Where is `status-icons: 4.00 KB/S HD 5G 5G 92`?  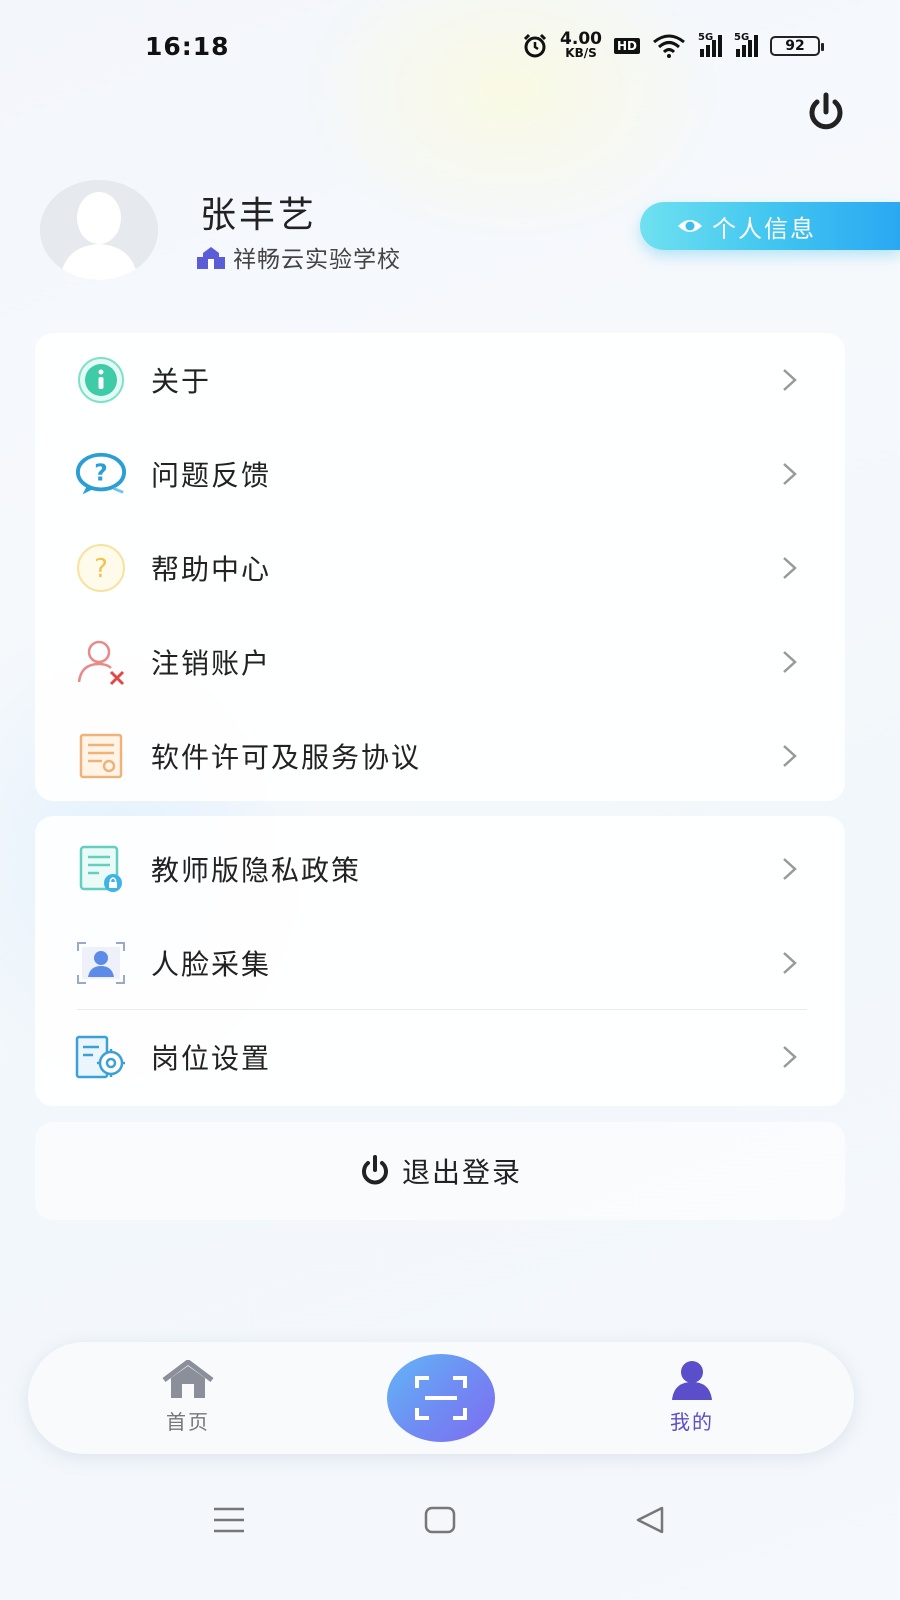
status-icons: 4.00 KB/S HD 5G 5G 92 is located at coordinates (673, 44).